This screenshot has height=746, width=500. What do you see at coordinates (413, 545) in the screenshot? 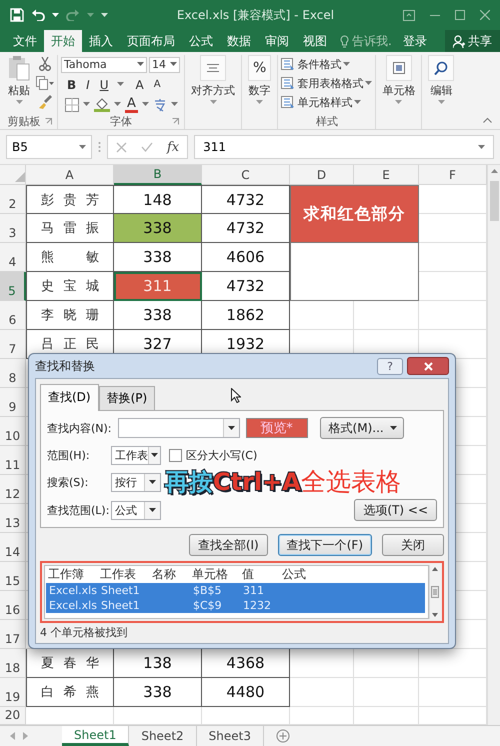
I see `dialog-button: 关闭` at bounding box center [413, 545].